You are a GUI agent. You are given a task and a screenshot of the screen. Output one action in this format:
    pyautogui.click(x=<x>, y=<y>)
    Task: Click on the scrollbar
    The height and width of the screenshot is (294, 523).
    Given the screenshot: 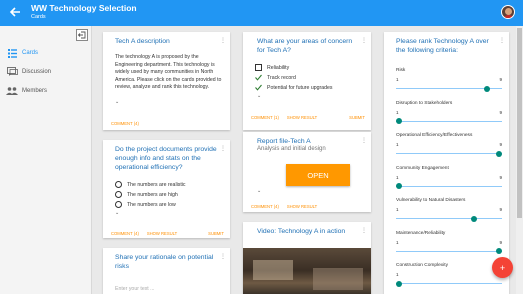 What is the action you would take?
    pyautogui.click(x=519, y=160)
    